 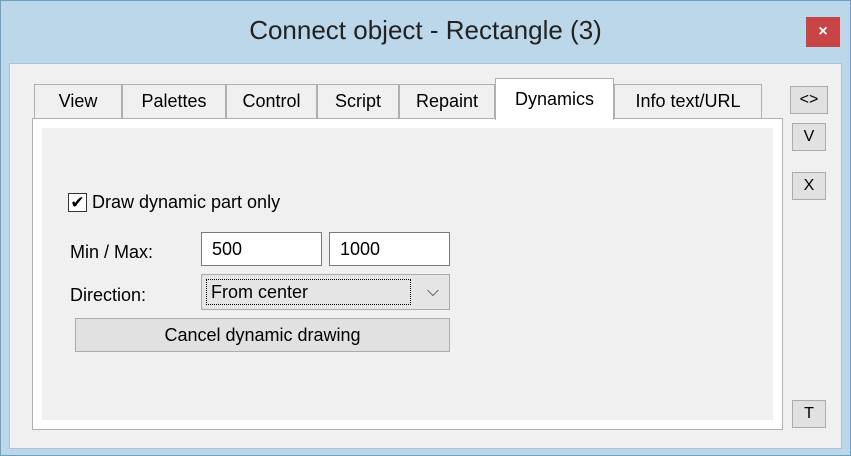 What do you see at coordinates (809, 414) in the screenshot?
I see `t-button: T` at bounding box center [809, 414].